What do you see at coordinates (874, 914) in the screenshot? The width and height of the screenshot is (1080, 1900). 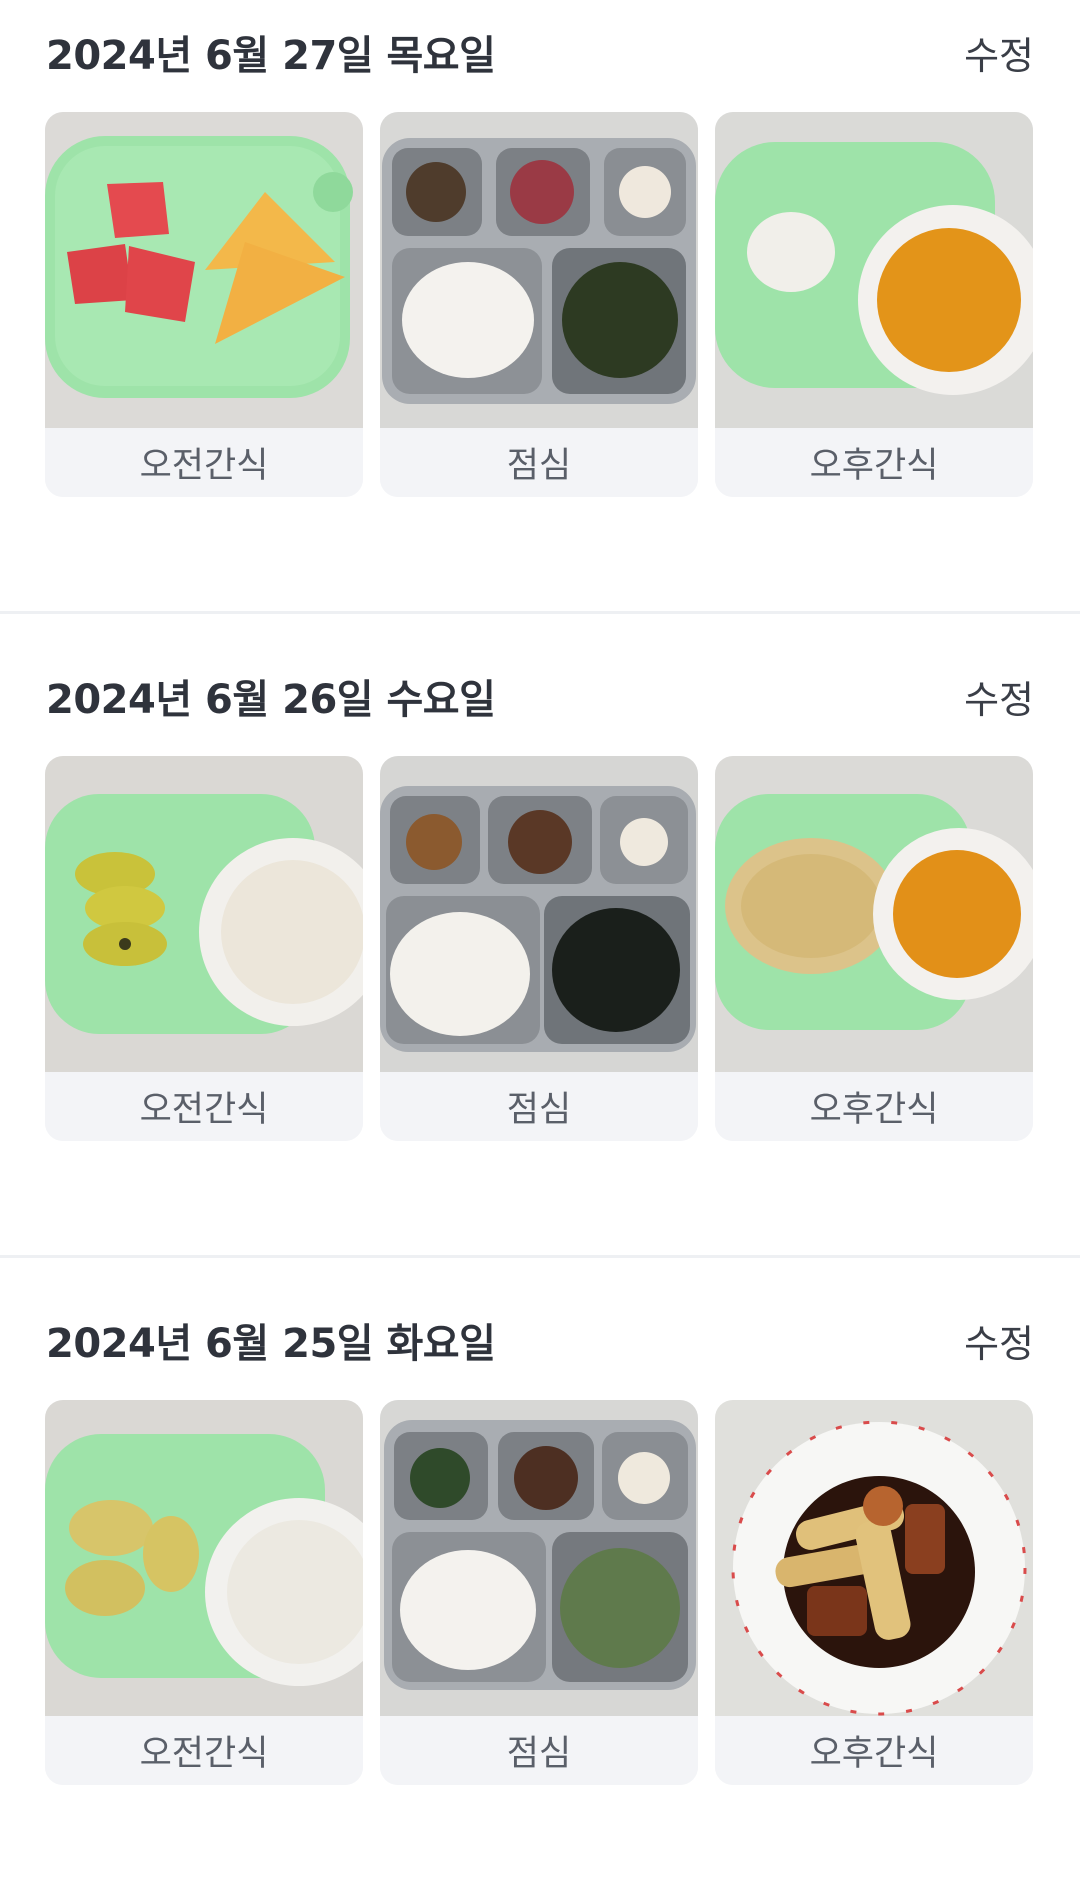 I see `pancake-juice-tray-photo` at bounding box center [874, 914].